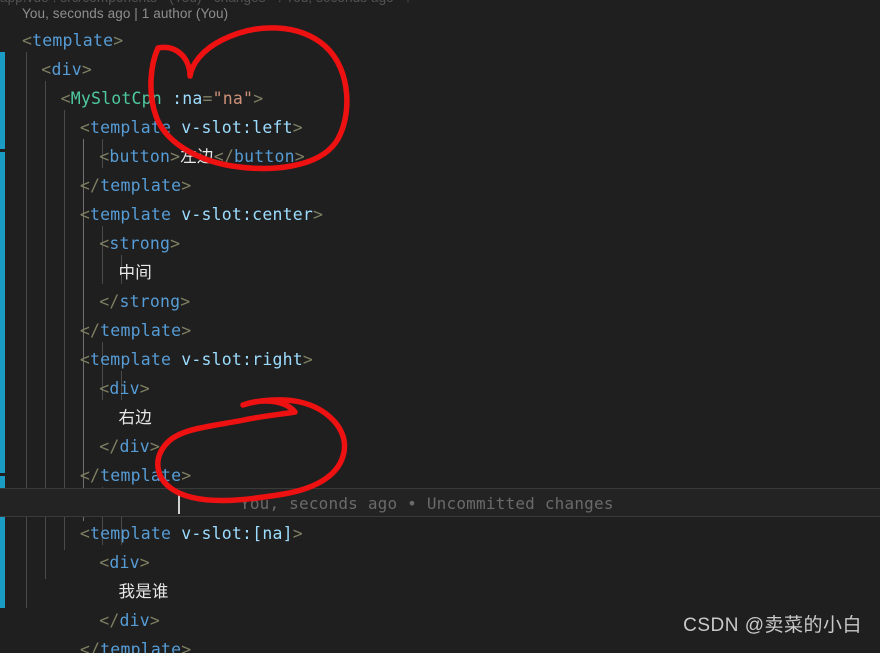 The image size is (880, 653). Describe the element at coordinates (427, 503) in the screenshot. I see `inline-blame-annotation: You, seconds ago • Uncommitted changes` at that location.